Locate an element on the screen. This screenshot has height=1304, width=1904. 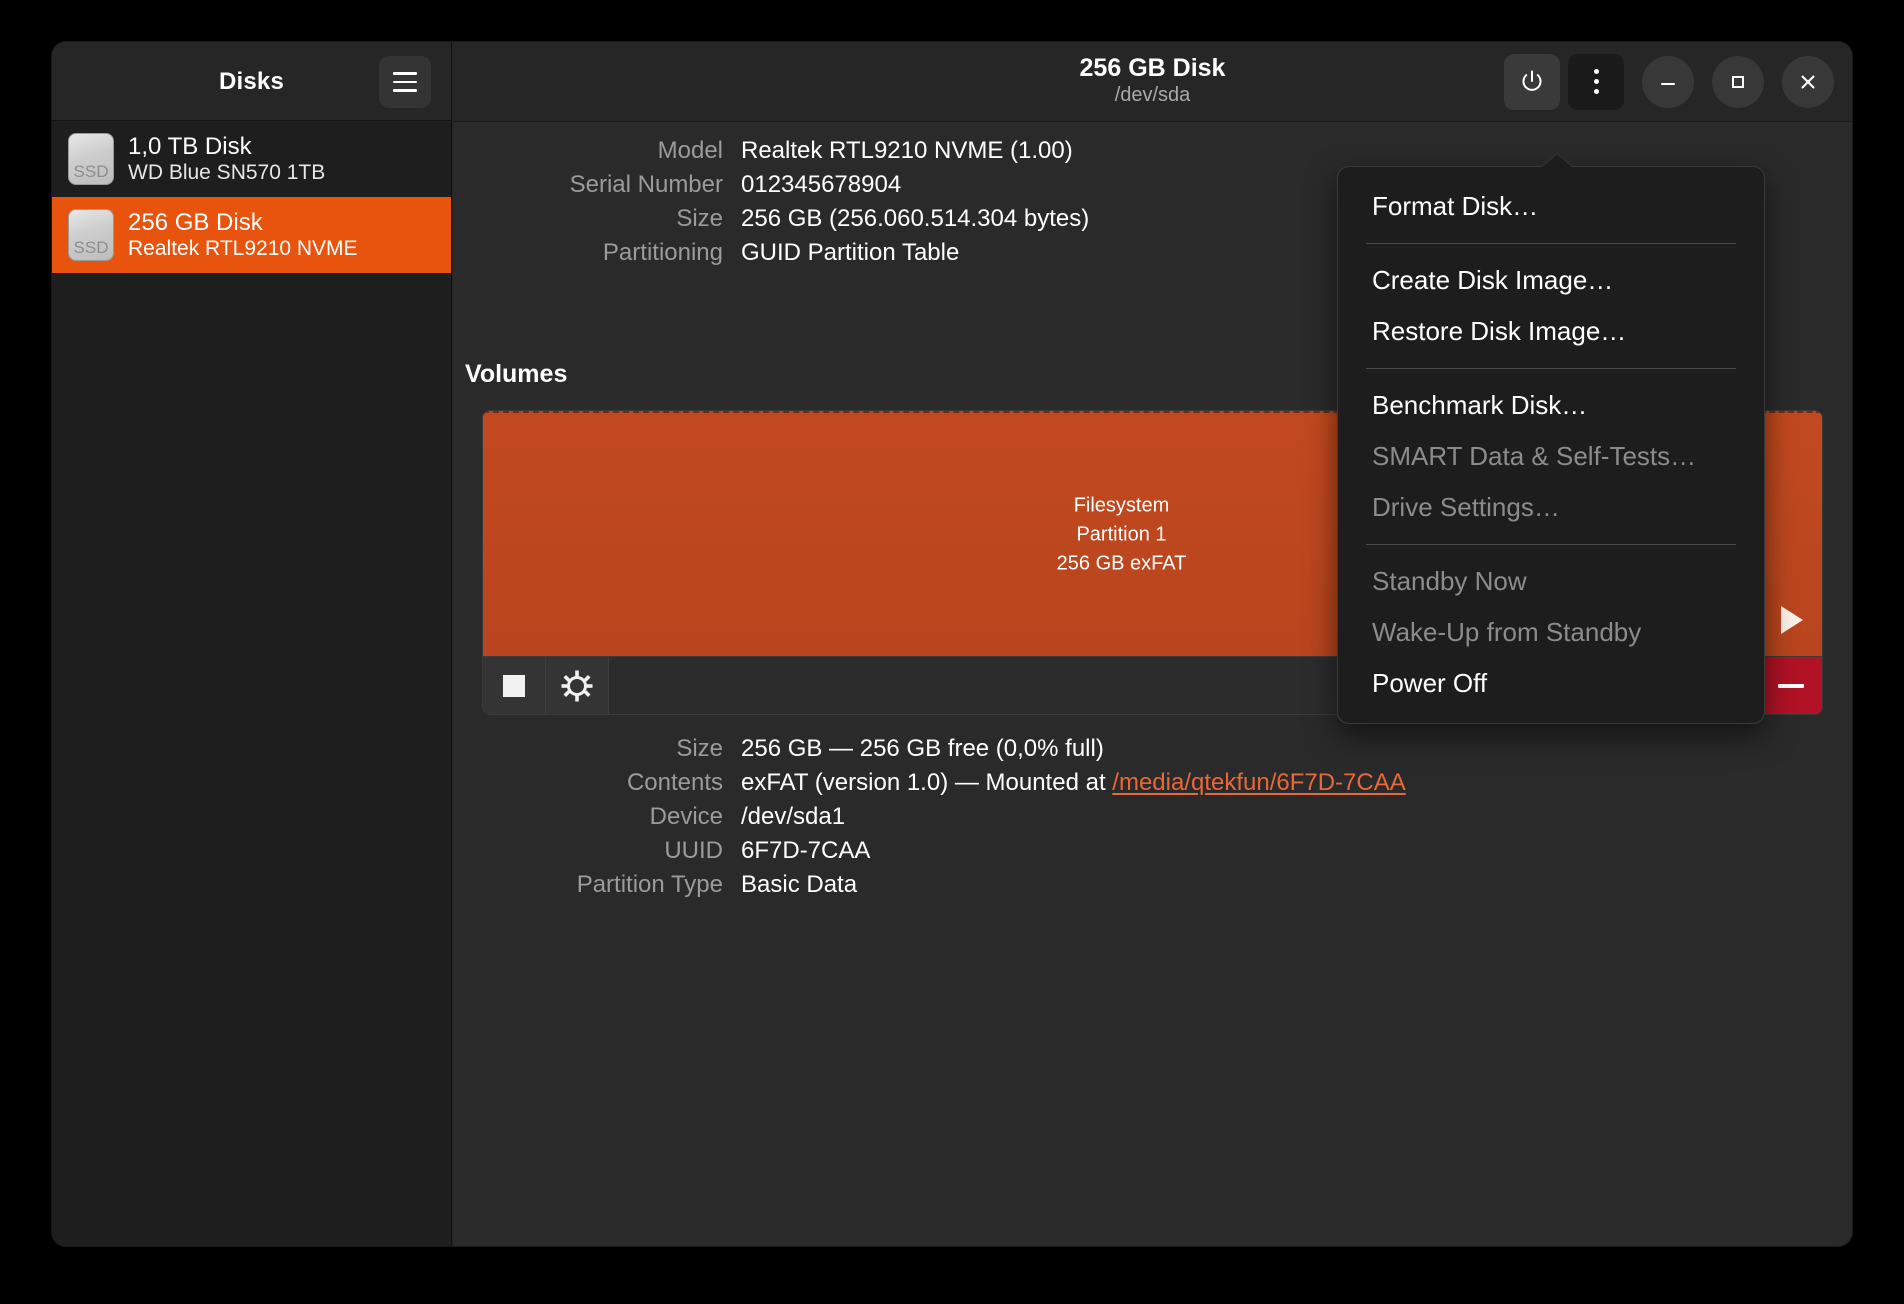
minimize-button is located at coordinates (1668, 81).